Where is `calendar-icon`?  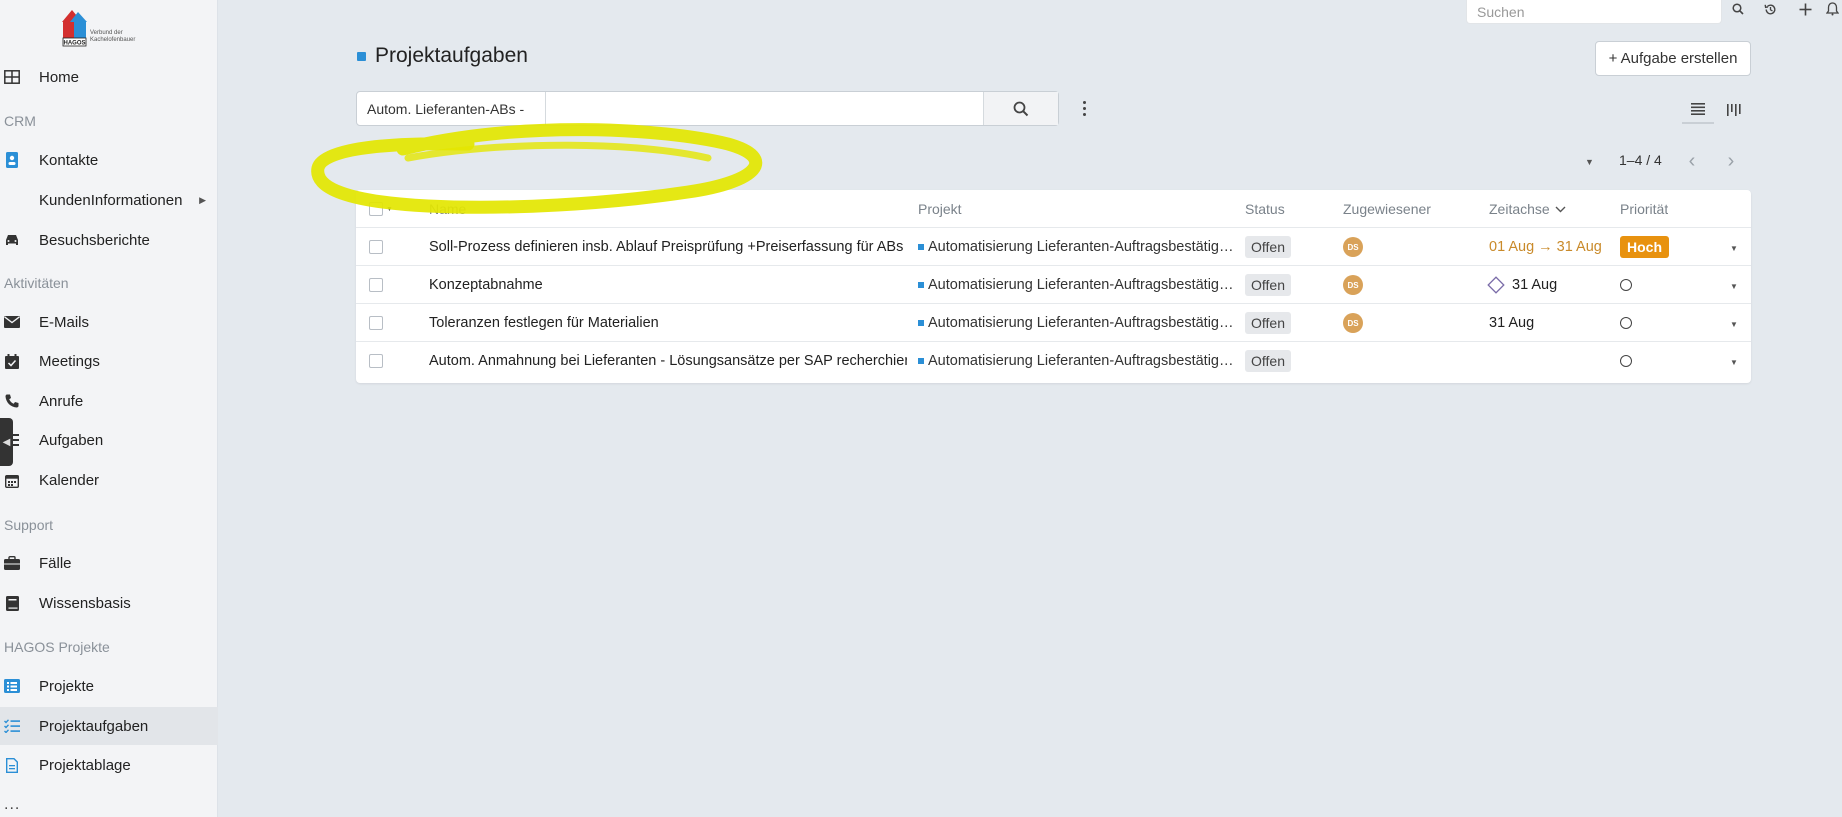 calendar-icon is located at coordinates (12, 480).